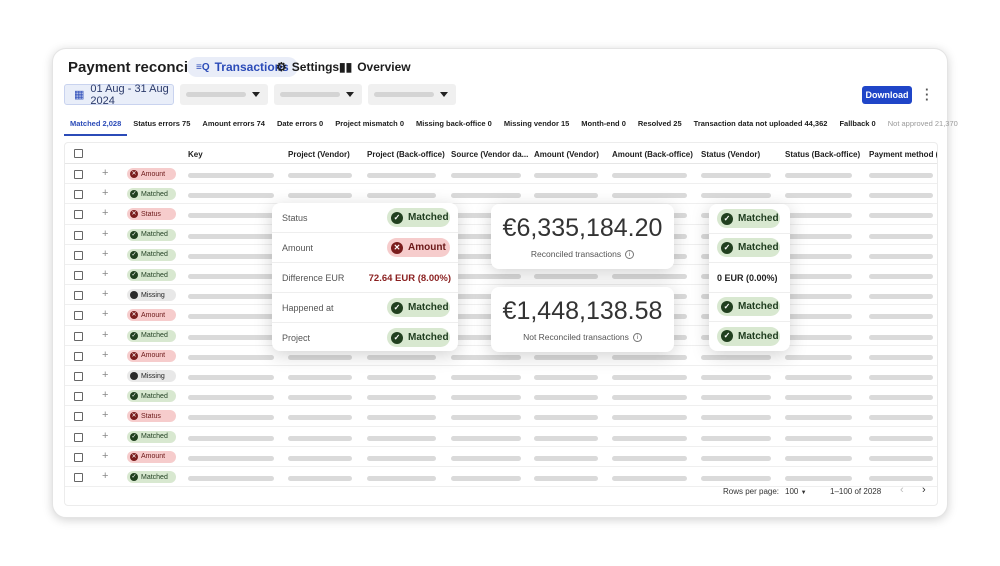  I want to click on filter-tab: Amount errors 74, so click(233, 126).